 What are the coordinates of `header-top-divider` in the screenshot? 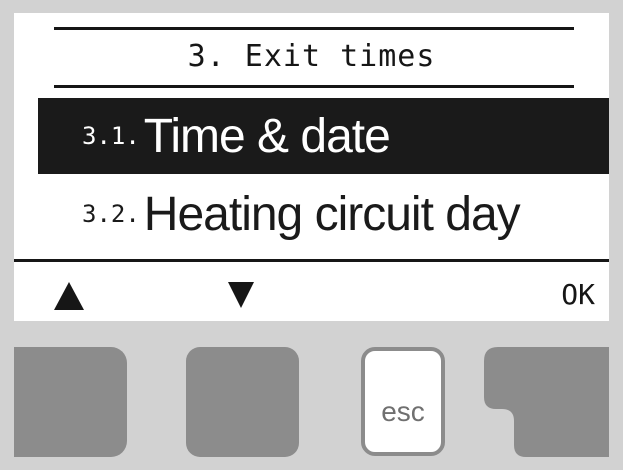 It's located at (314, 28).